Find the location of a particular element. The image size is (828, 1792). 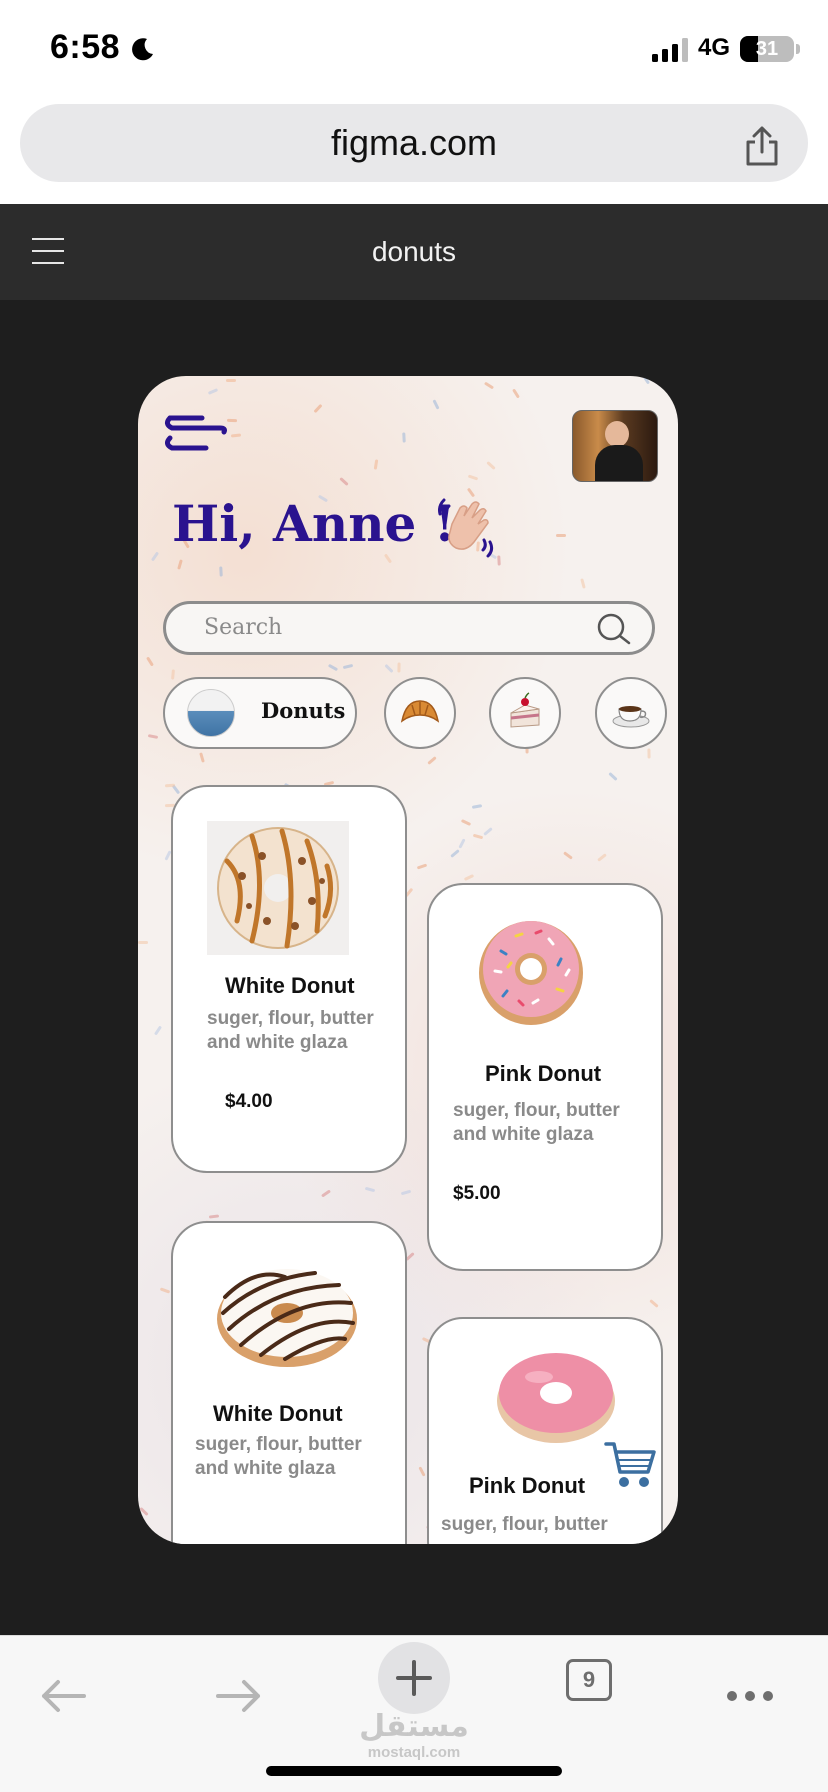

forward-arrow-icon is located at coordinates (238, 1696).